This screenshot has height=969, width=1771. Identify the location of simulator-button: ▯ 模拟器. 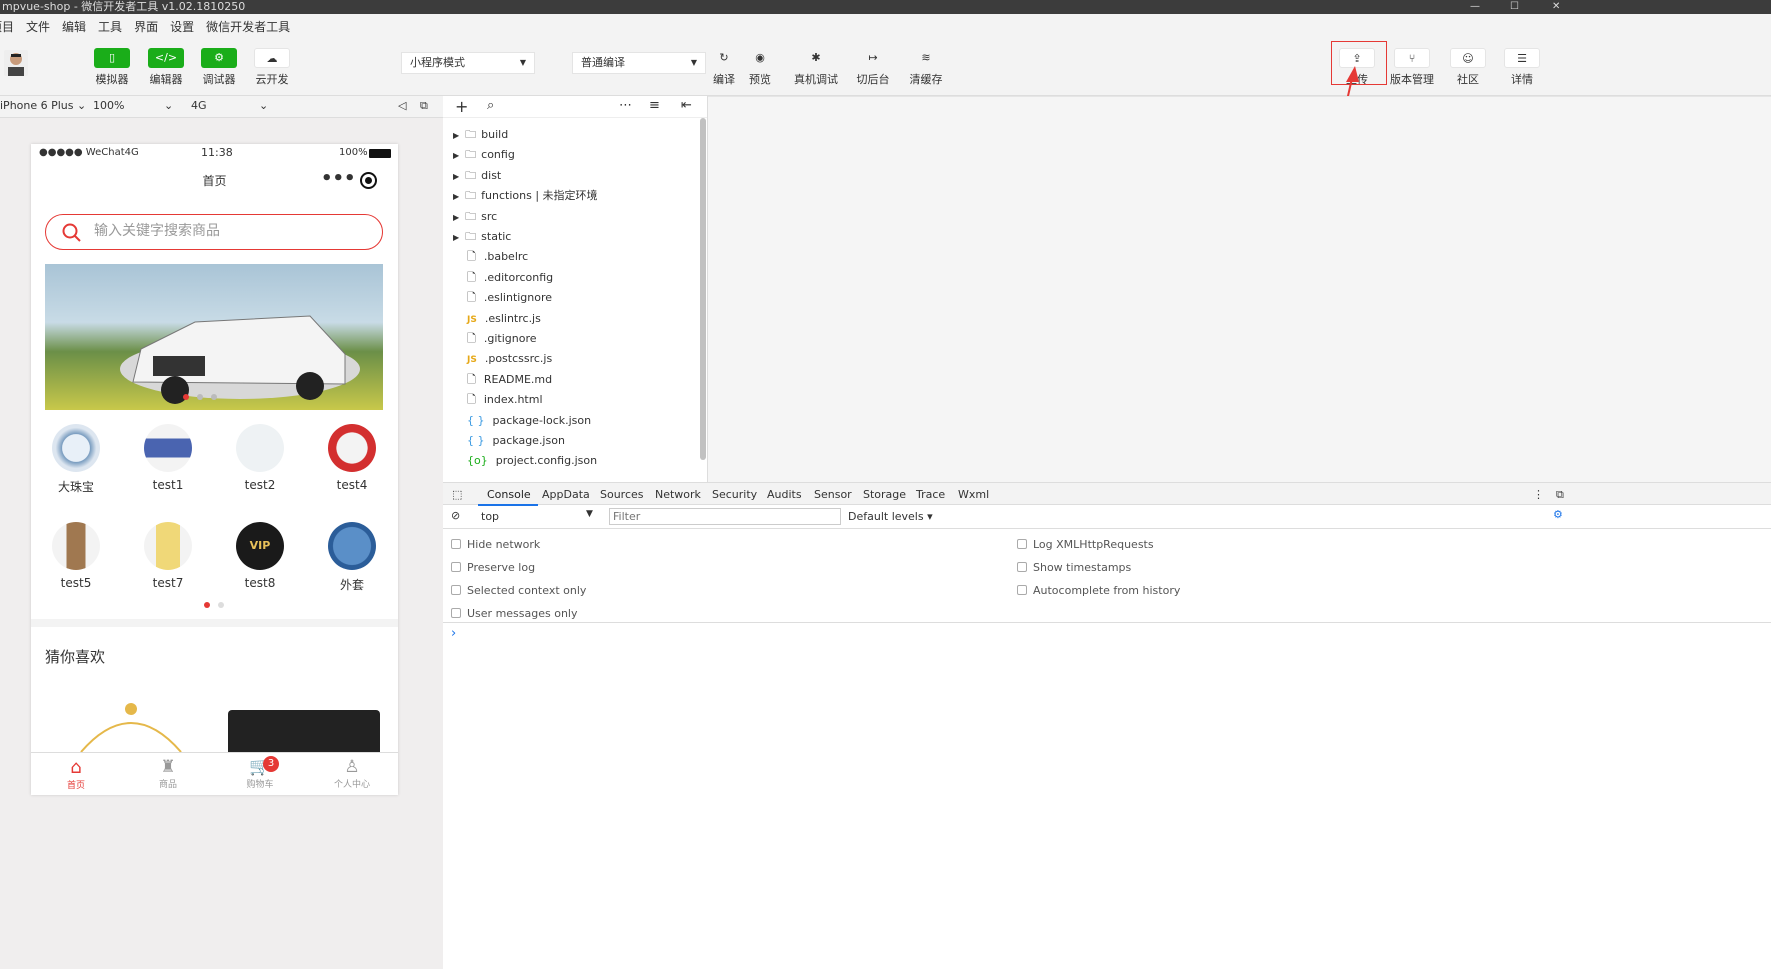
(112, 67).